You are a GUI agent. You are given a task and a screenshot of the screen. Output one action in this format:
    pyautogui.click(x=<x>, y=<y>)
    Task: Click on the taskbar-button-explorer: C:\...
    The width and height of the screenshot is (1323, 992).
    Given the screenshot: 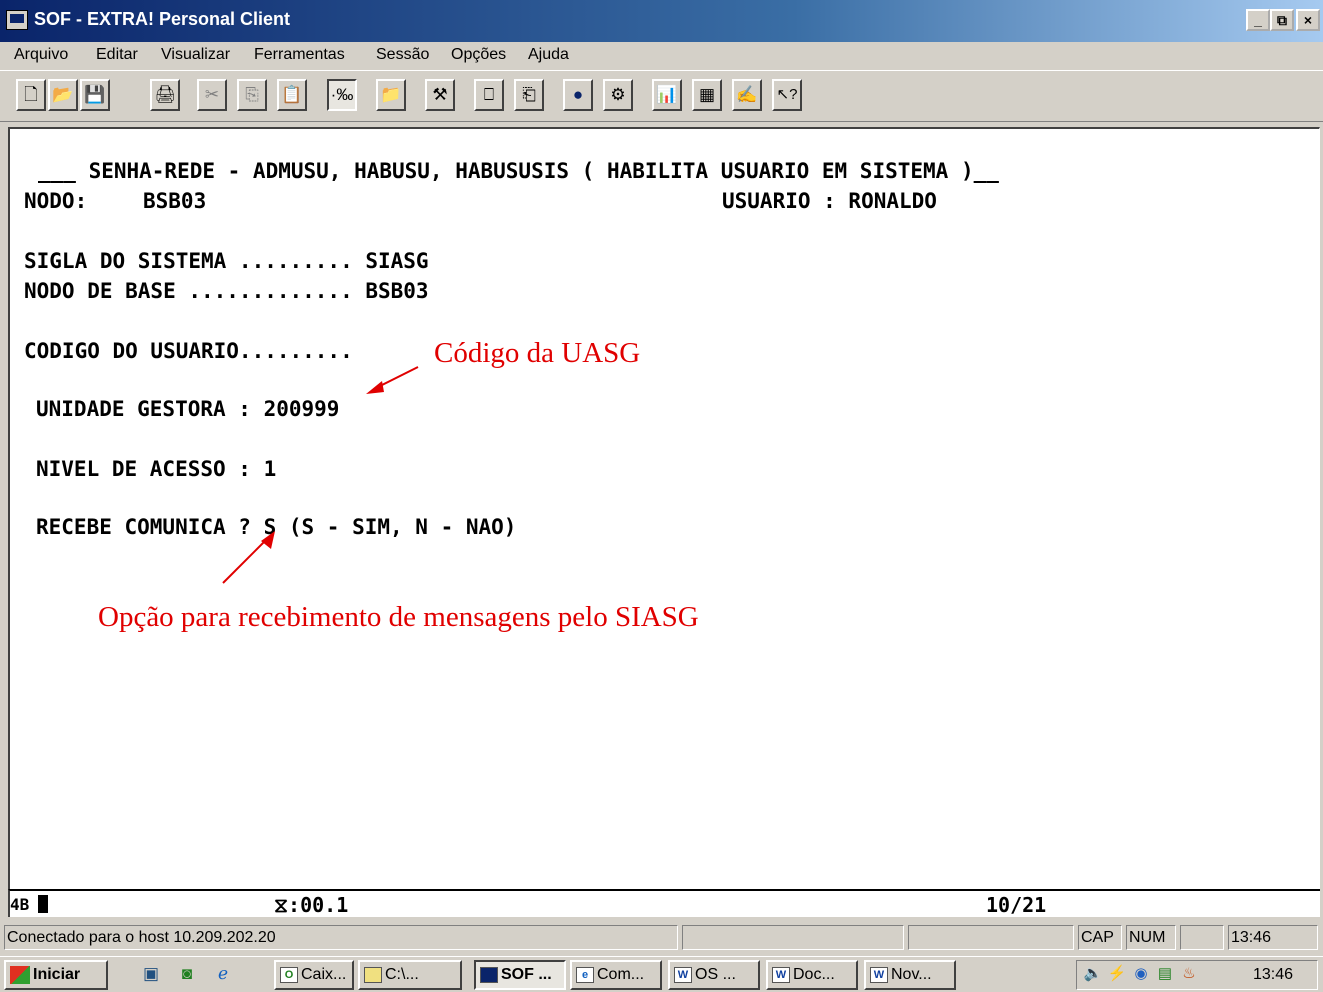 What is the action you would take?
    pyautogui.click(x=410, y=975)
    